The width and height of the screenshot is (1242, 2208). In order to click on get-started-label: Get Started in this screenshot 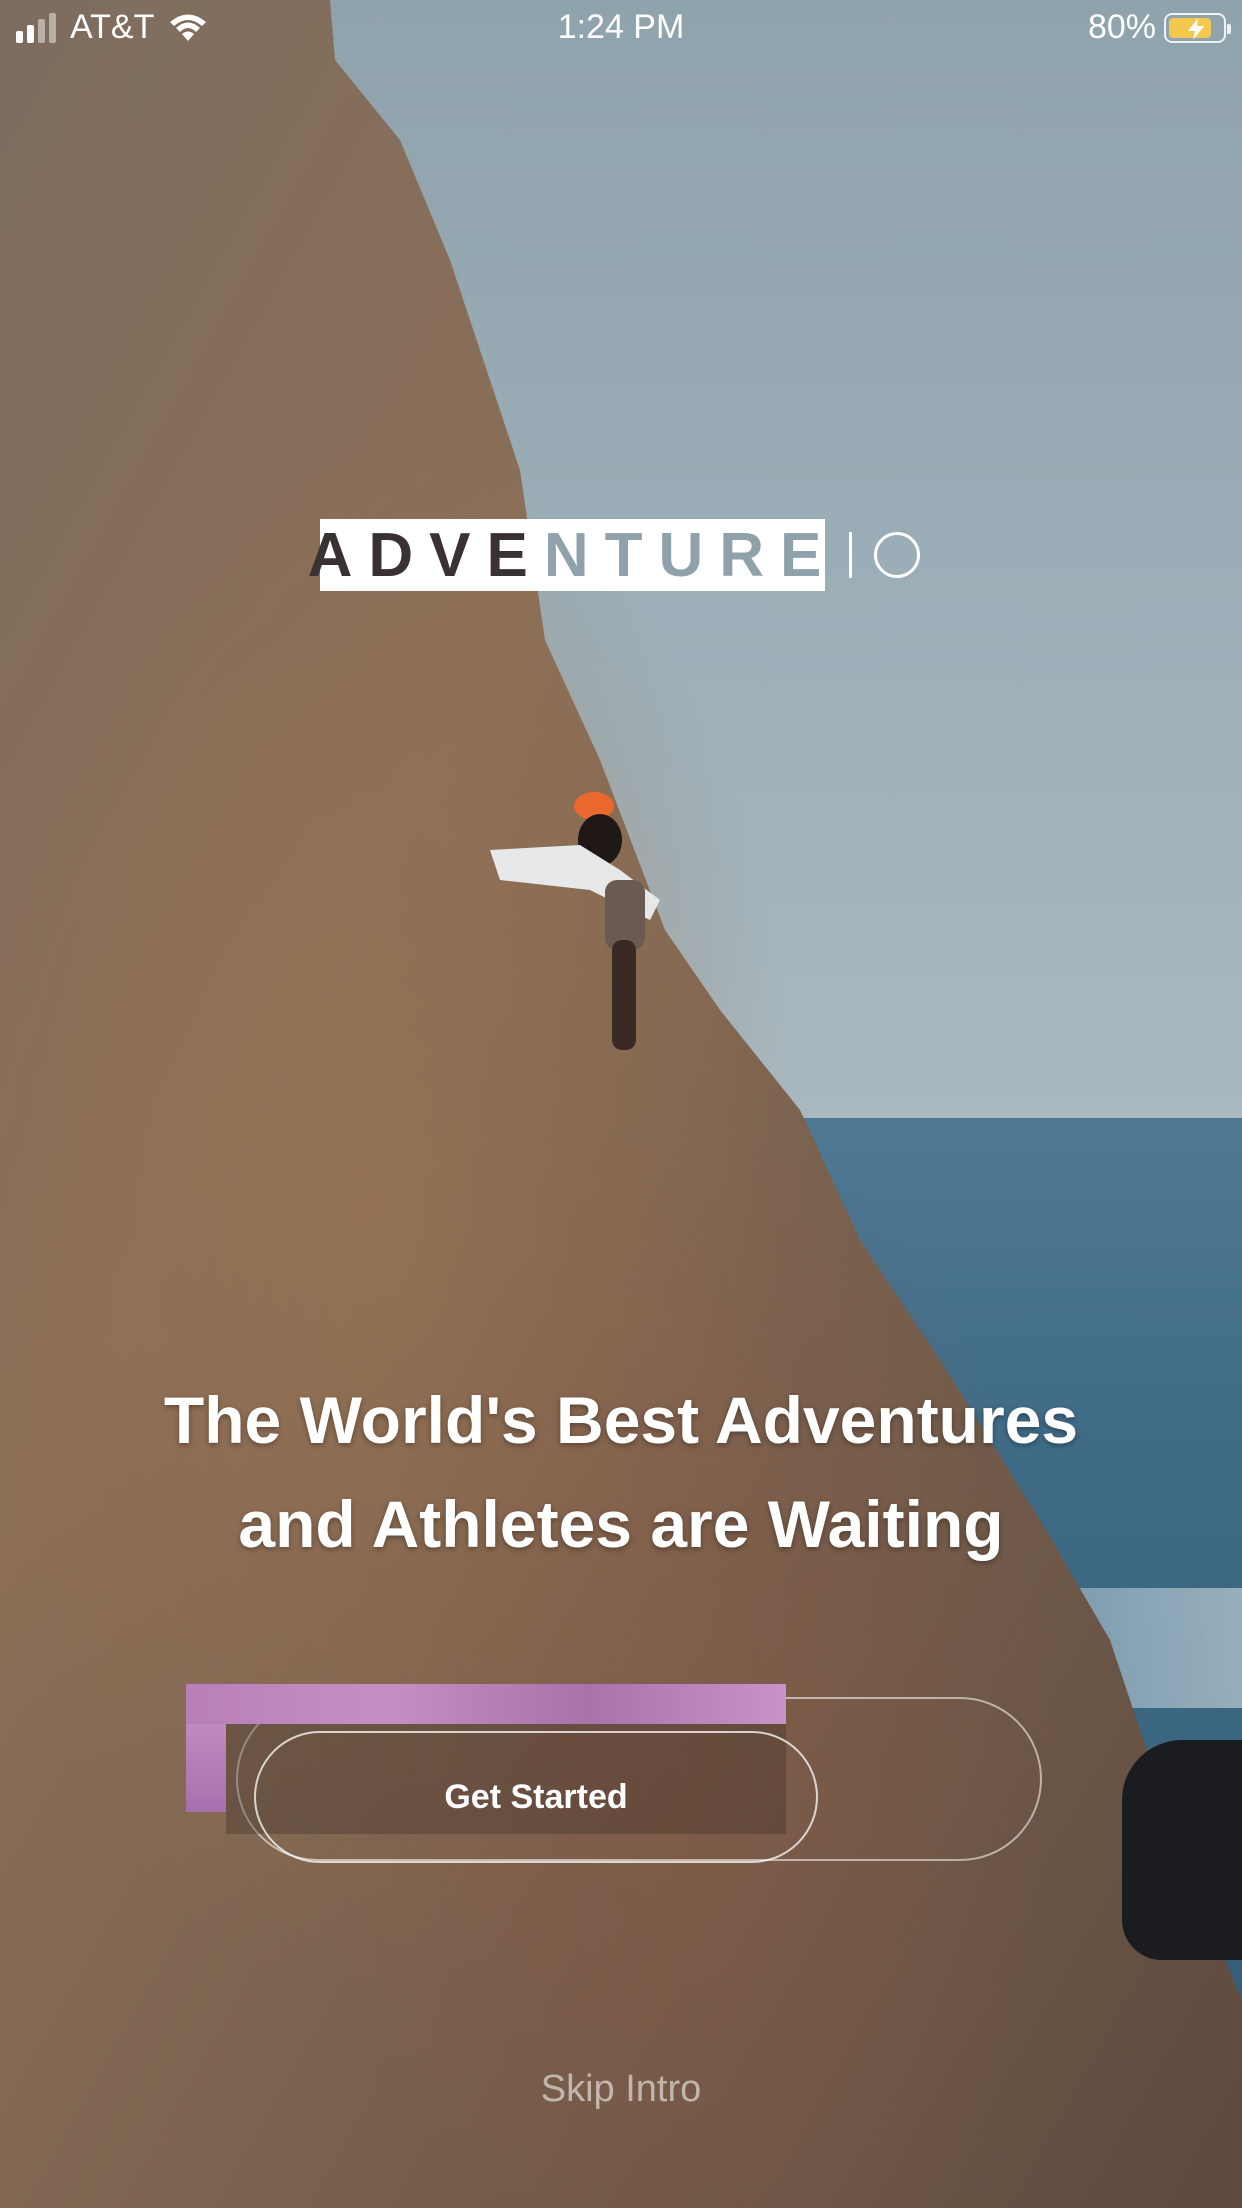, I will do `click(536, 1796)`.